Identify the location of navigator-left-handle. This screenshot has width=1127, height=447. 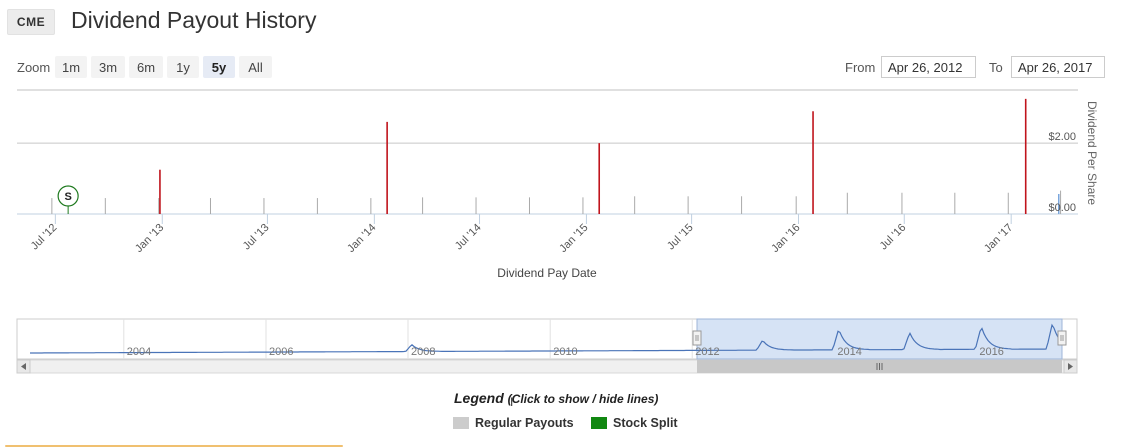
(697, 338).